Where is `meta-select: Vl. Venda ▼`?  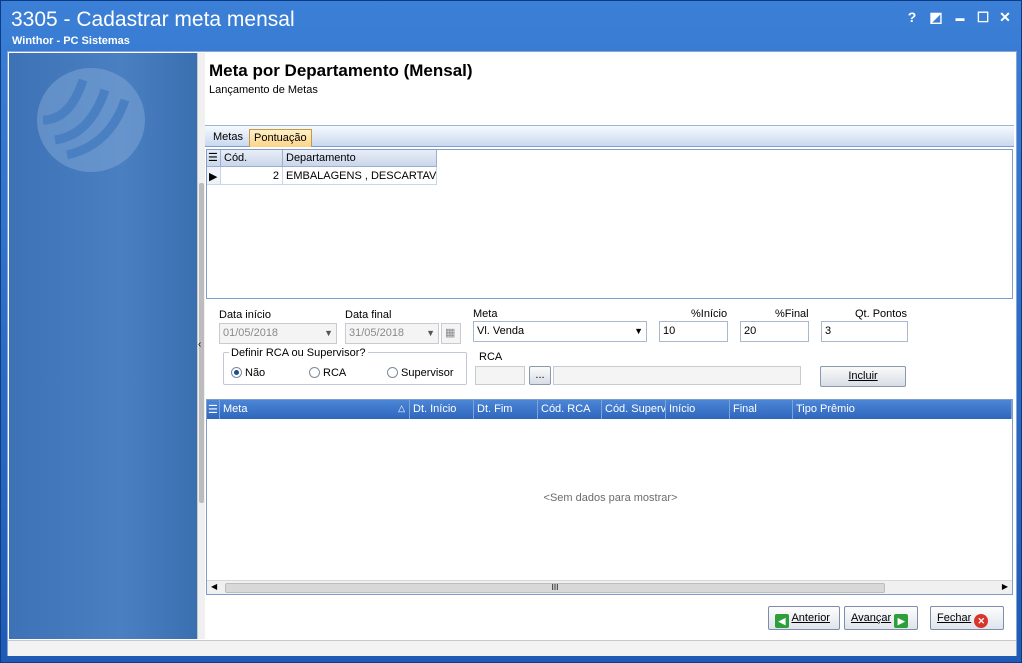
meta-select: Vl. Venda ▼ is located at coordinates (560, 331).